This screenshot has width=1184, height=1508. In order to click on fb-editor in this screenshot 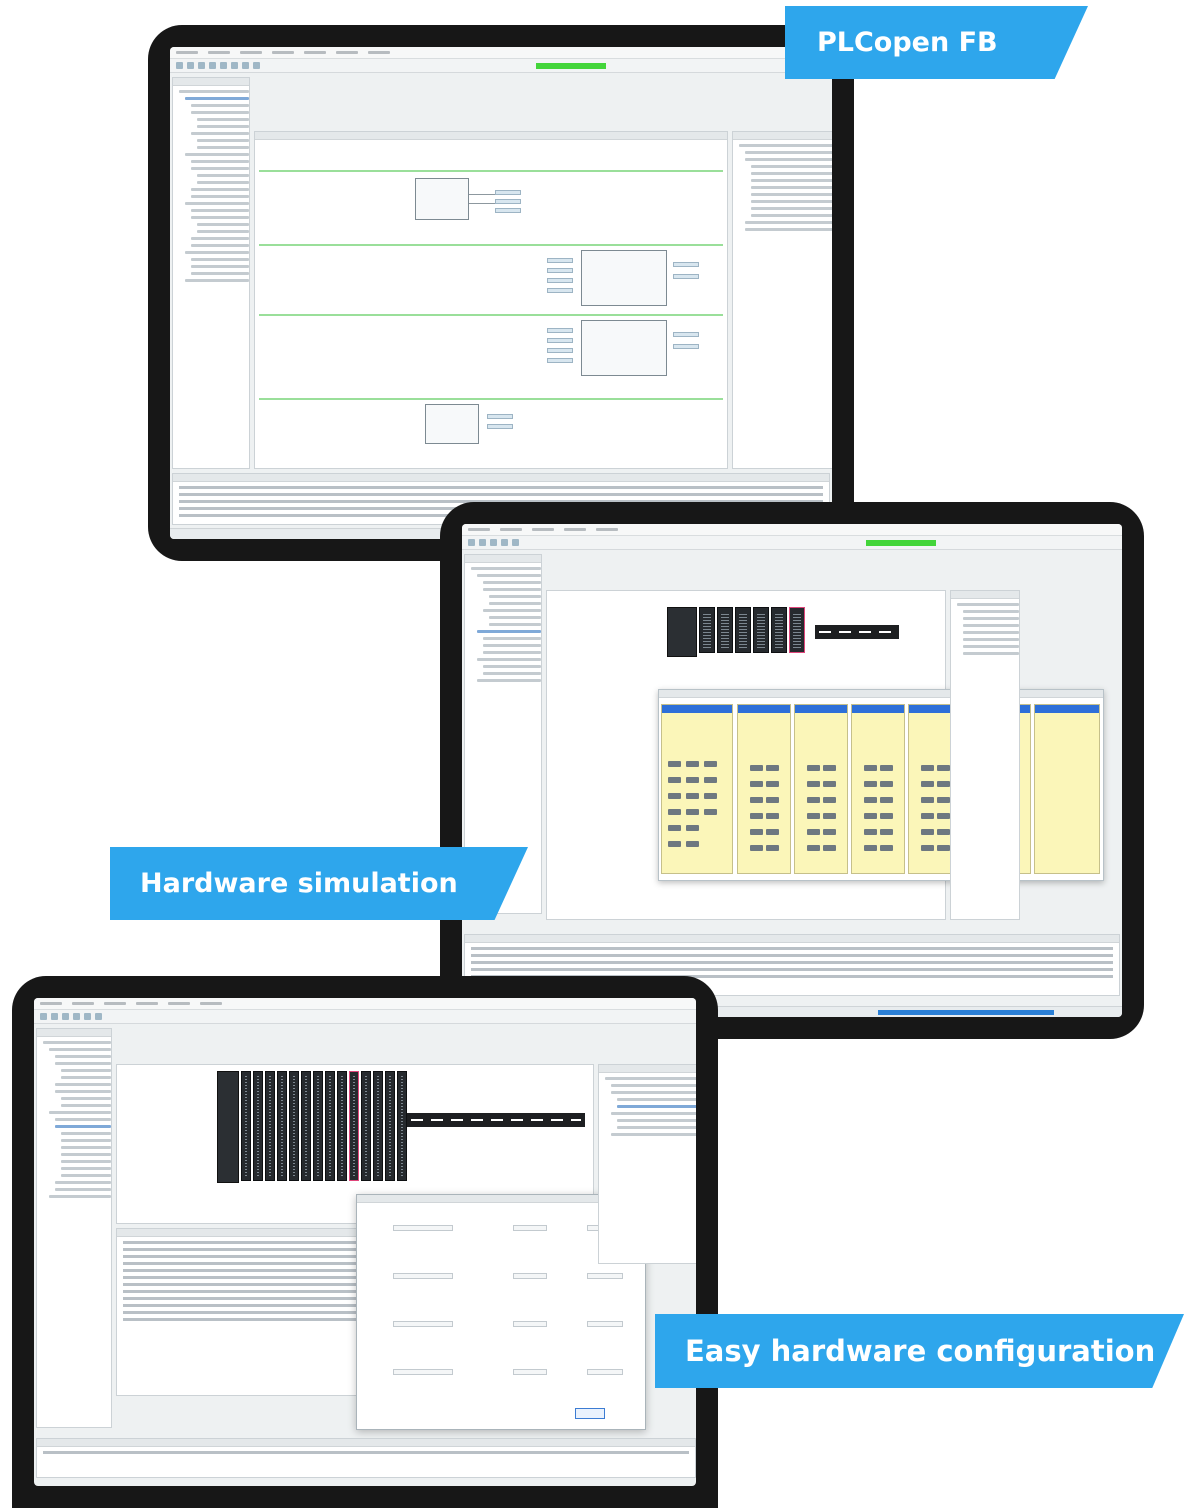, I will do `click(491, 300)`.